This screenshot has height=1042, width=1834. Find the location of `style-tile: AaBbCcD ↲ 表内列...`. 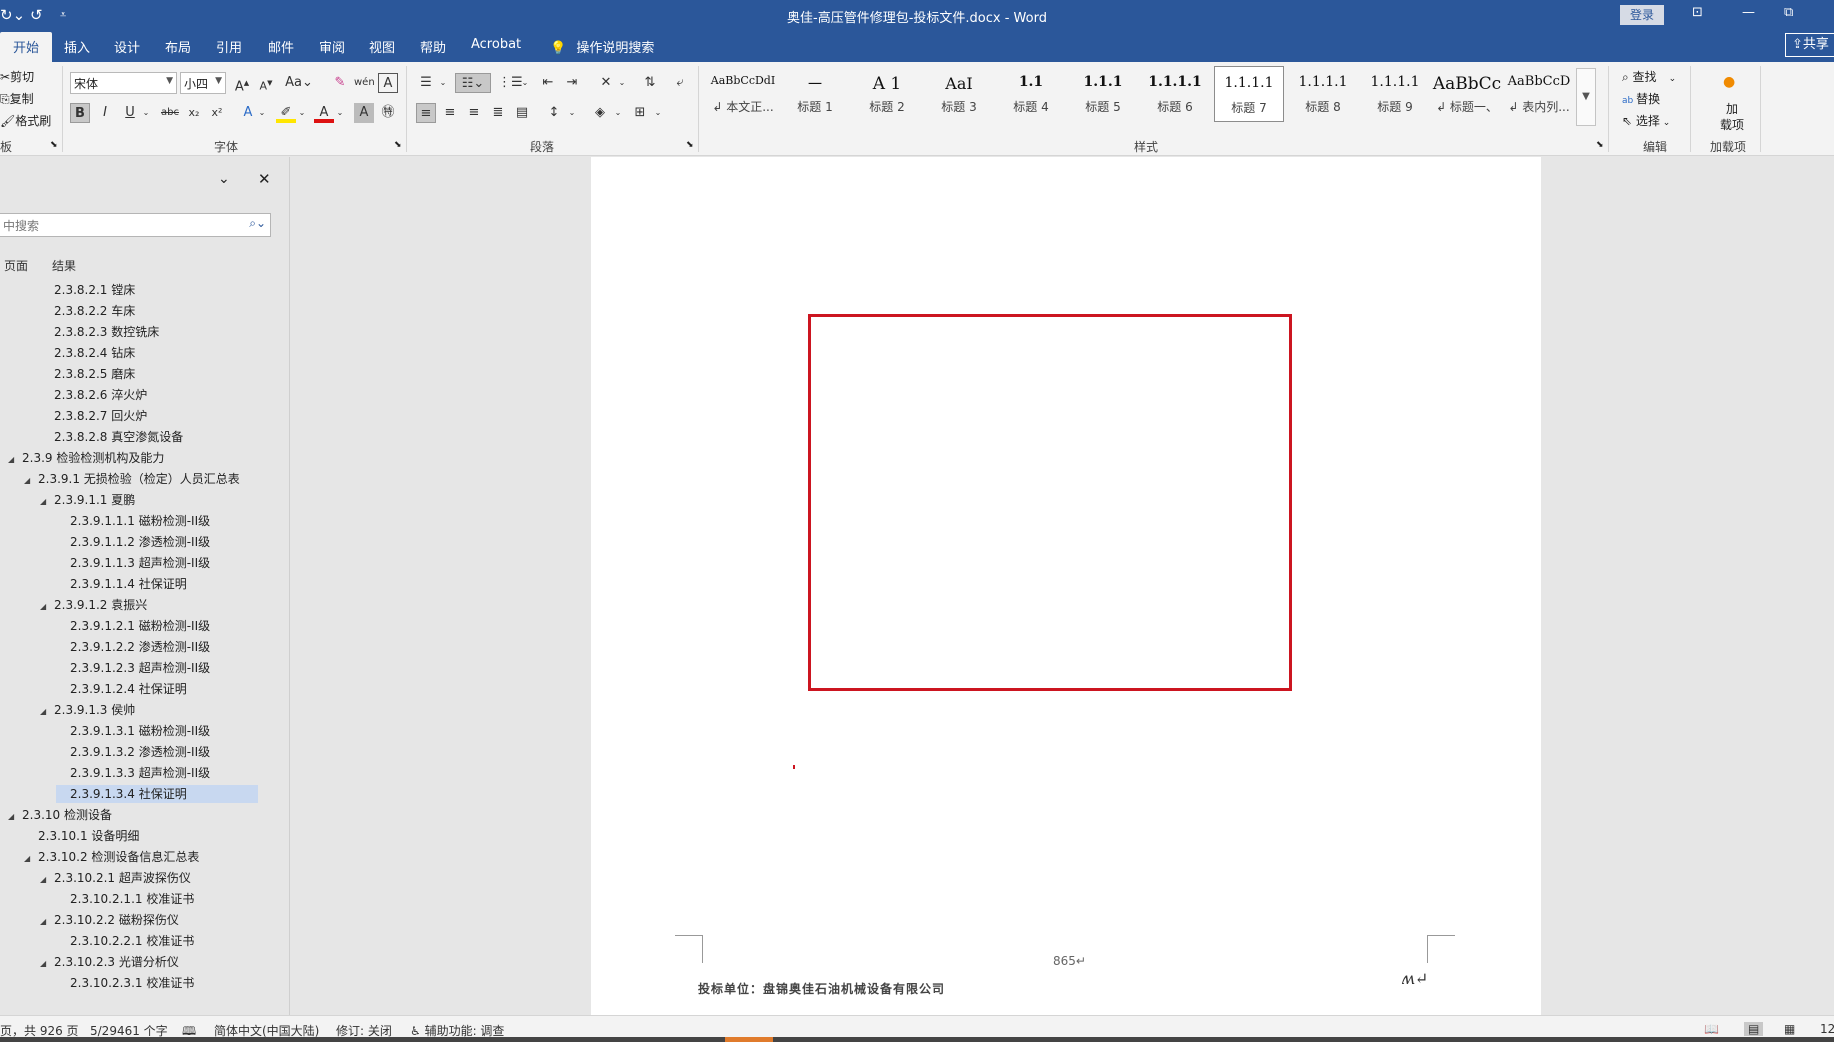

style-tile: AaBbCcD ↲ 表内列... is located at coordinates (1539, 94).